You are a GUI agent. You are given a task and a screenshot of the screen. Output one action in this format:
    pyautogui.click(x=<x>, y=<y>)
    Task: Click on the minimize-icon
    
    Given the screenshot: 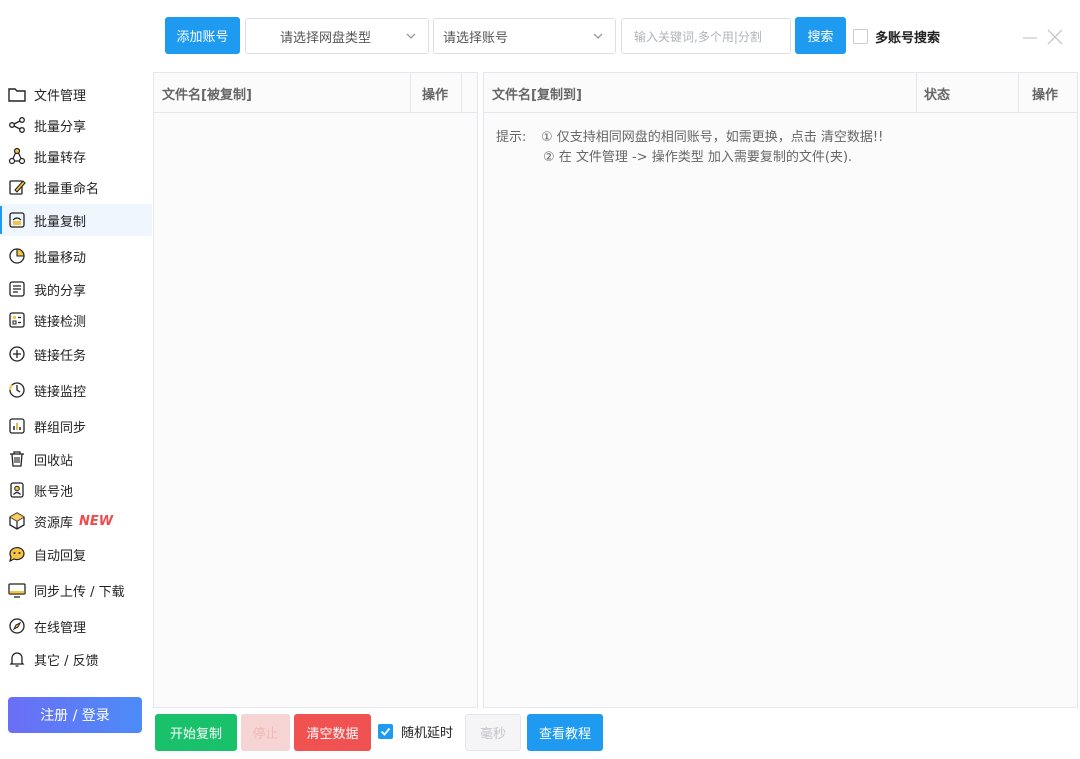 What is the action you would take?
    pyautogui.click(x=1030, y=37)
    